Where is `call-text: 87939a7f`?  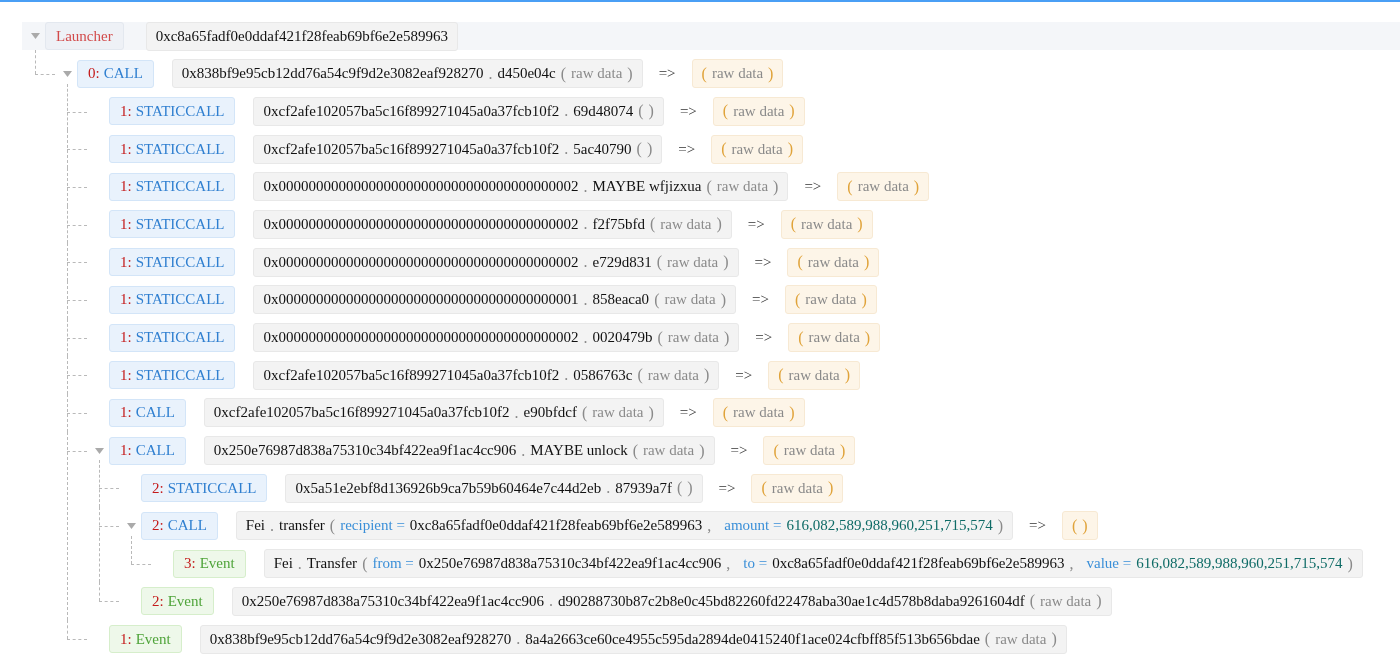
call-text: 87939a7f is located at coordinates (643, 488).